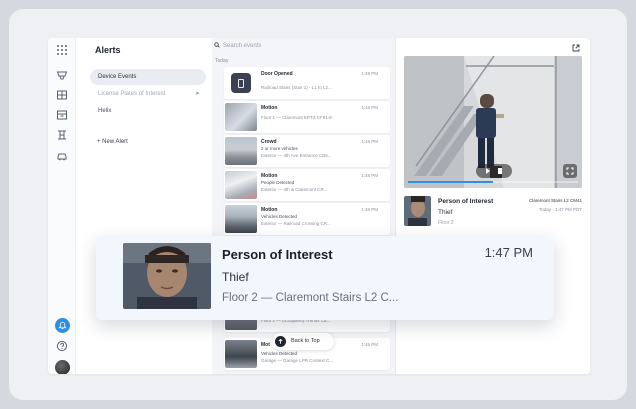 The image size is (636, 409). What do you see at coordinates (560, 209) in the screenshot?
I see `detail-time: Today · 1:47 PM PDT` at bounding box center [560, 209].